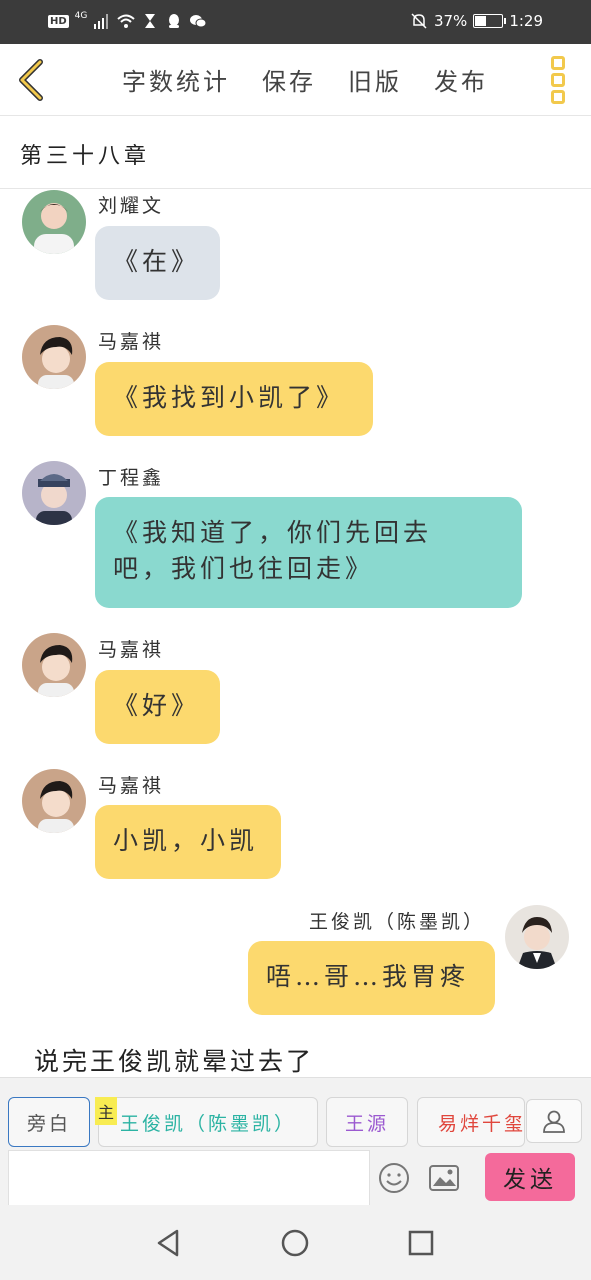 This screenshot has width=591, height=1280. I want to click on wifi-icon, so click(126, 21).